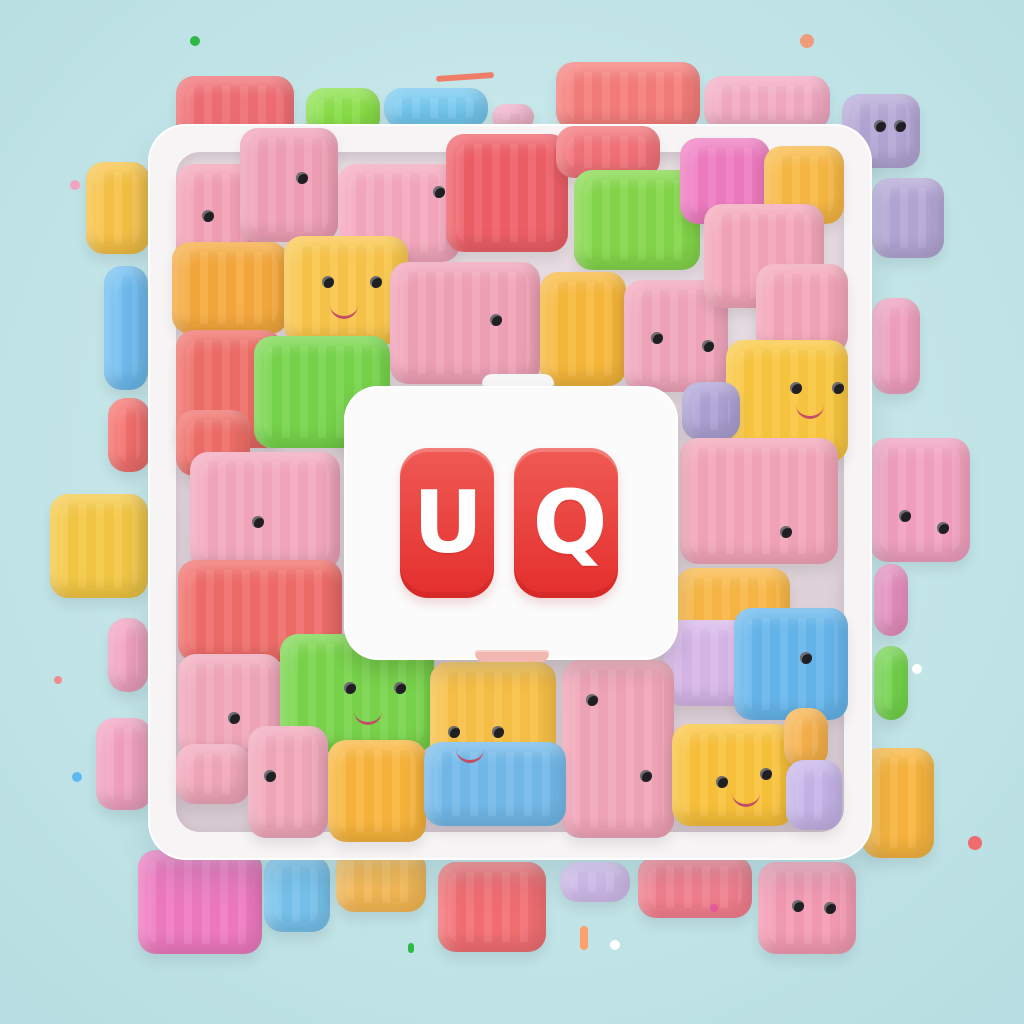 This screenshot has height=1024, width=1024. I want to click on logo-tile-left: U, so click(447, 523).